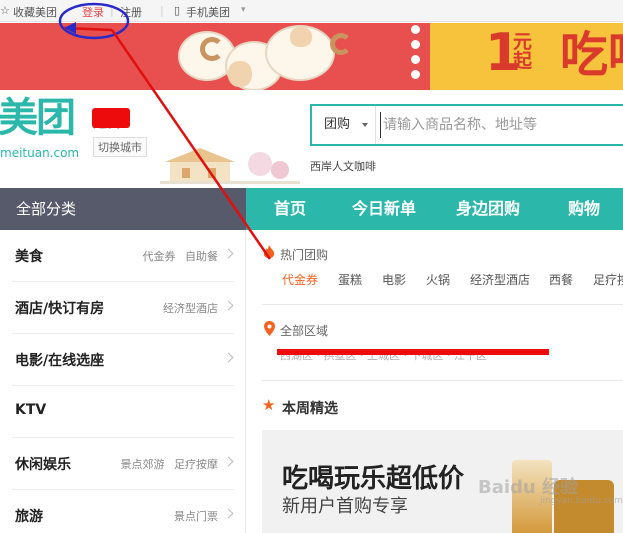 This screenshot has height=533, width=623. I want to click on main-nav: 首页 今日新单 身边团购 购物, so click(434, 209).